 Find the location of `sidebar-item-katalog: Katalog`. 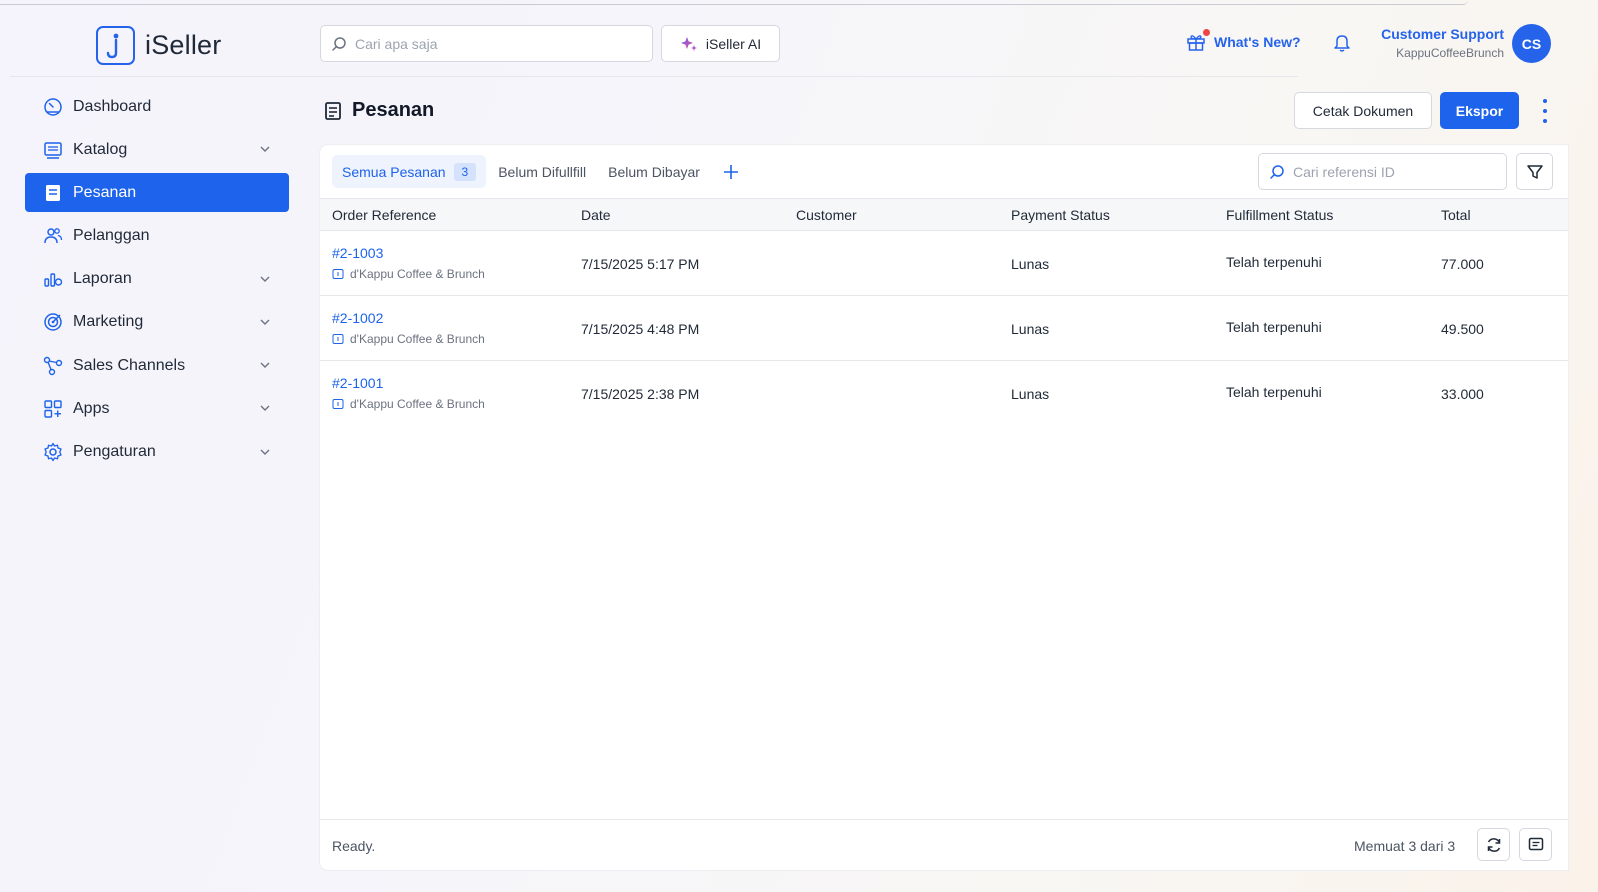

sidebar-item-katalog: Katalog is located at coordinates (157, 149).